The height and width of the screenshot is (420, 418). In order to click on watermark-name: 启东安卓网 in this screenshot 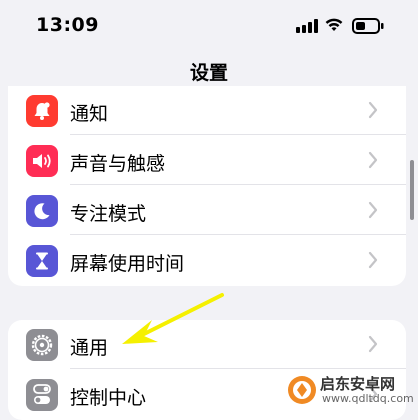, I will do `click(358, 384)`.